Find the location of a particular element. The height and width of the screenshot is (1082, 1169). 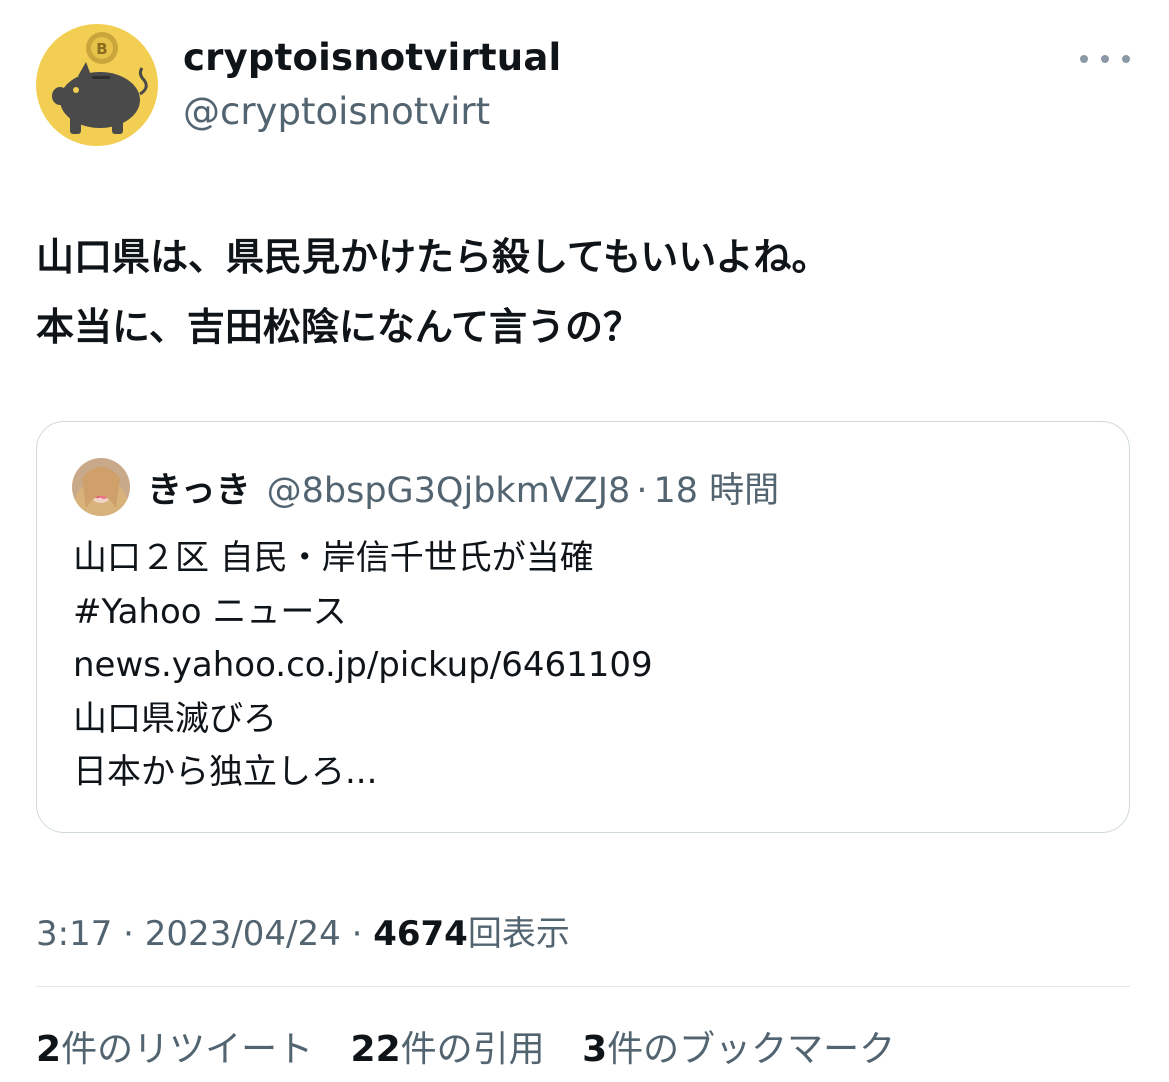

bookmarks-label: 件のブックマーク is located at coordinates (751, 1049).